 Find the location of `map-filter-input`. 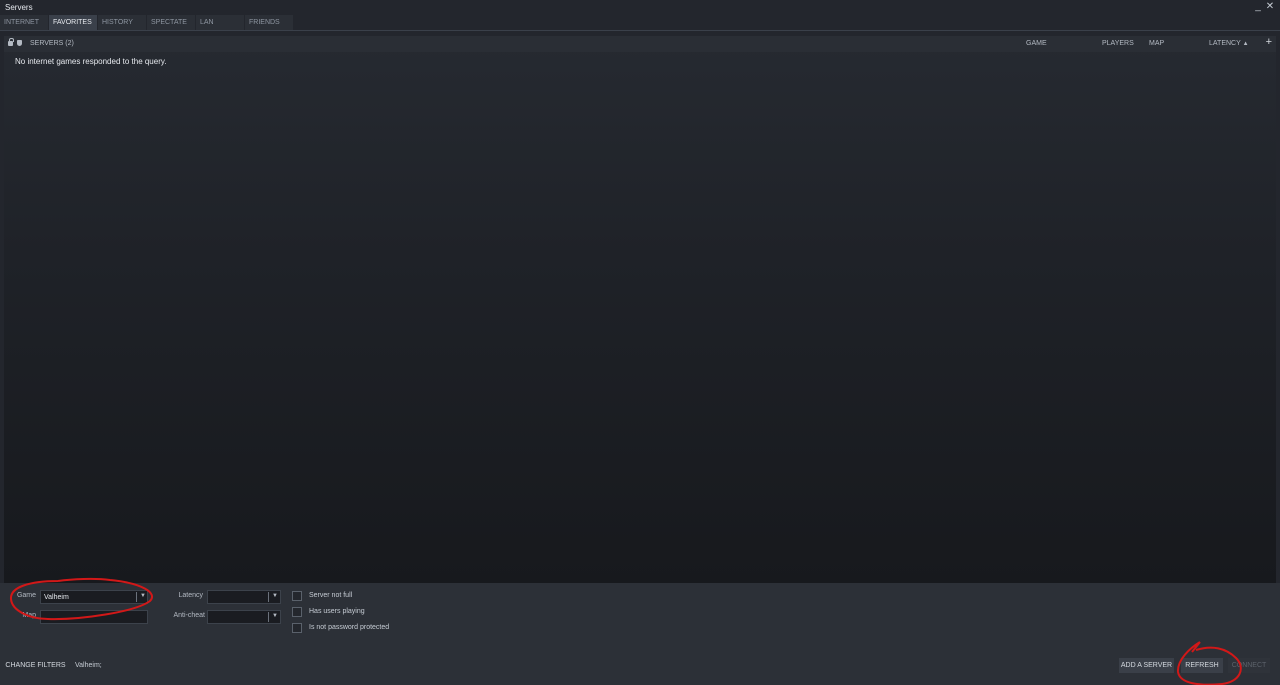

map-filter-input is located at coordinates (94, 617).